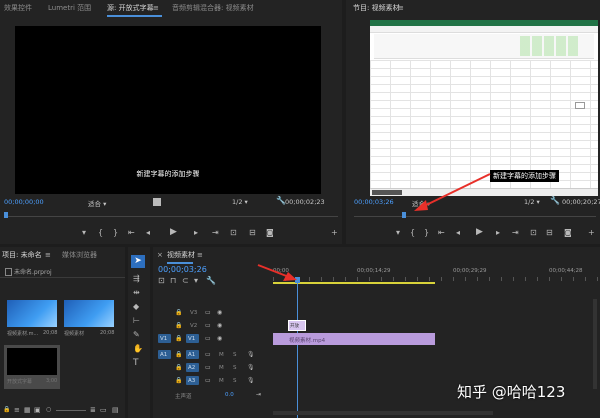 This screenshot has width=600, height=418. What do you see at coordinates (192, 380) in the screenshot?
I see `track-target-a3: A3` at bounding box center [192, 380].